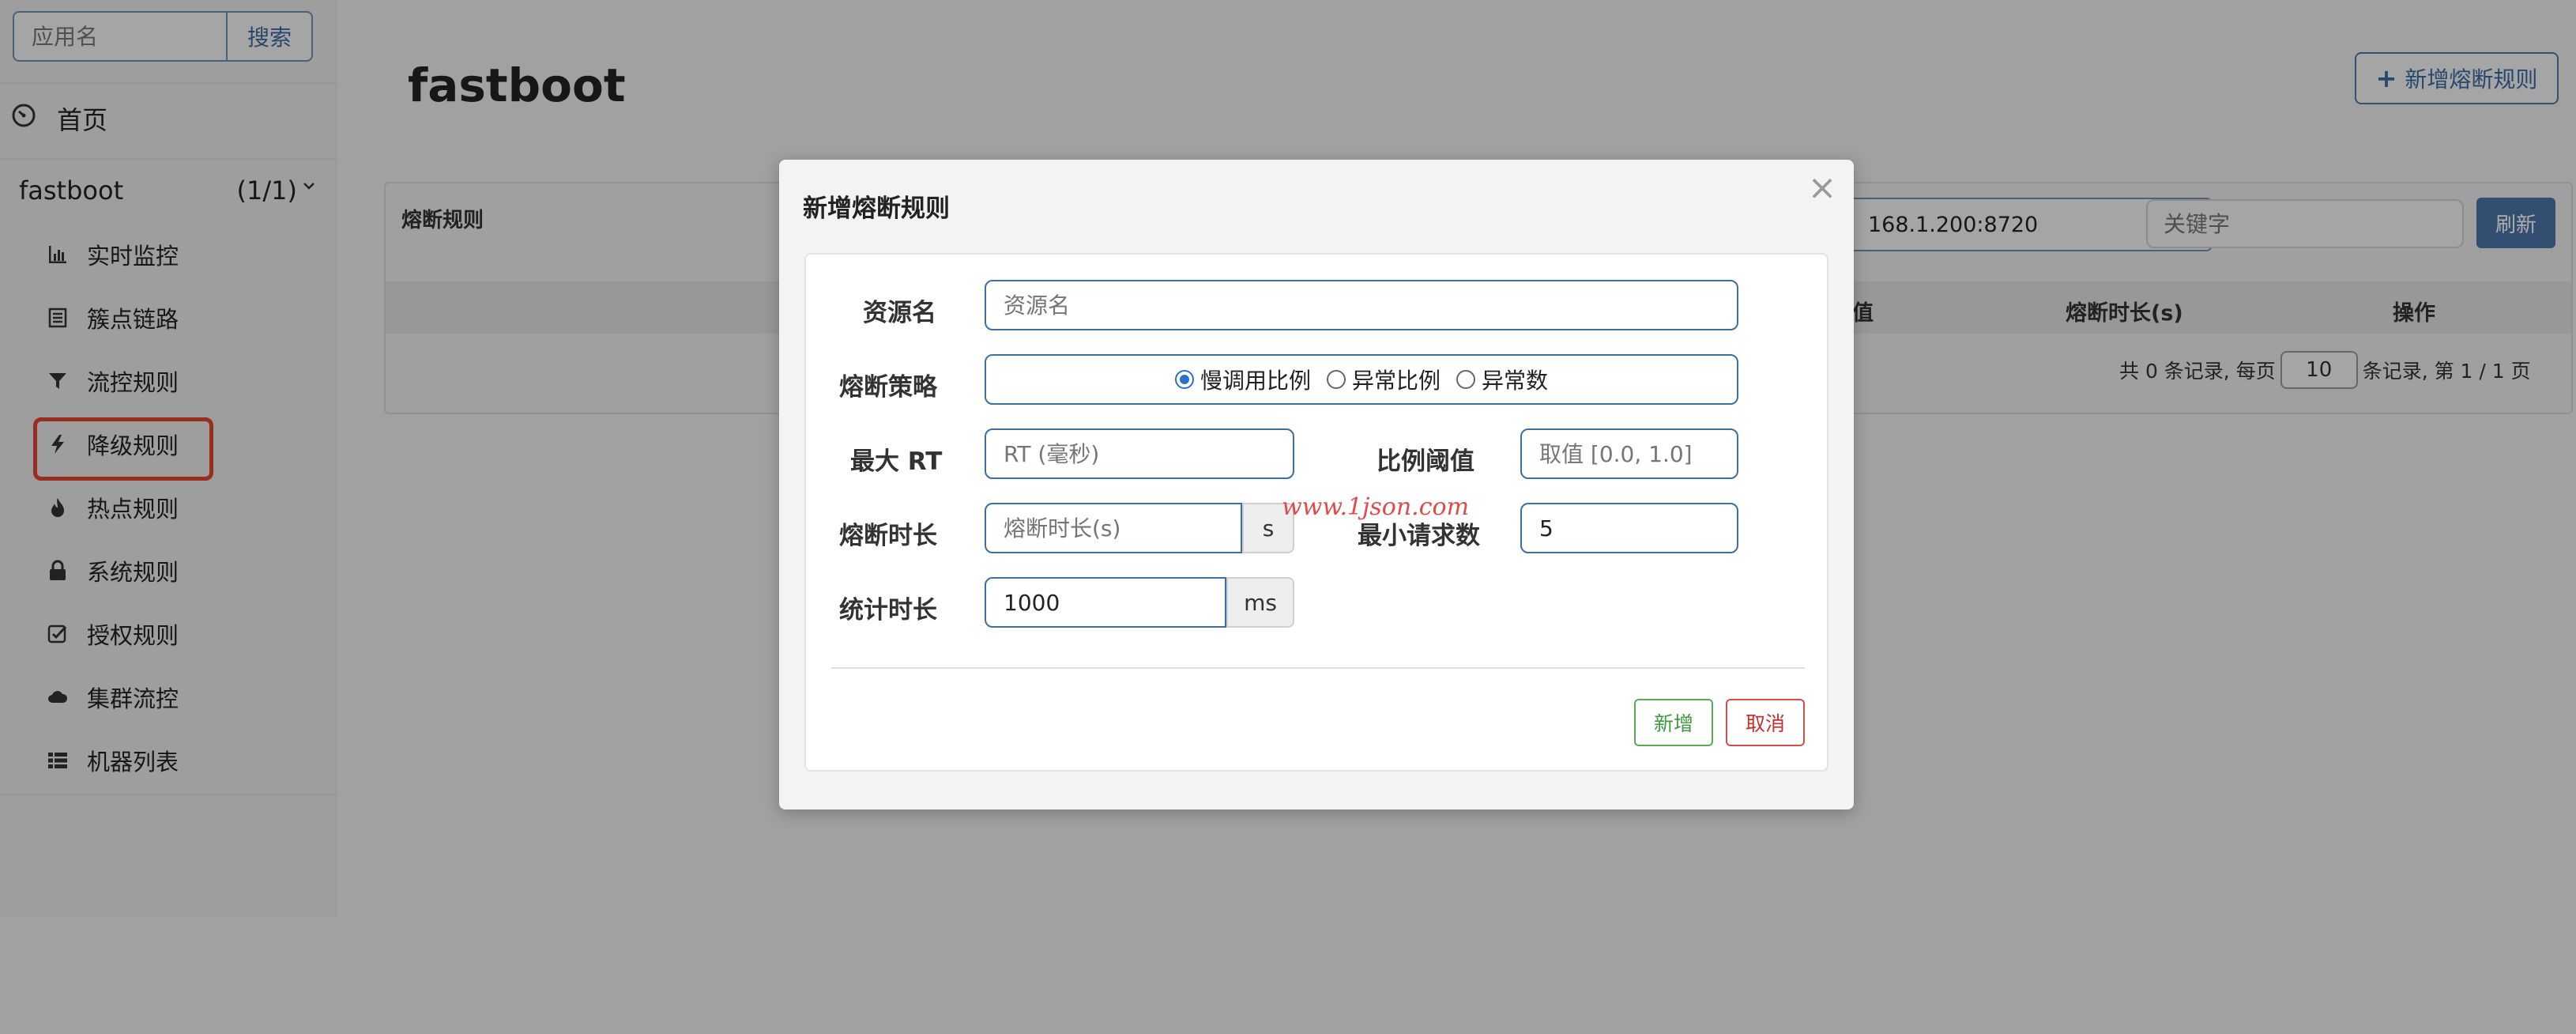  I want to click on resource-label: 资源名, so click(899, 313).